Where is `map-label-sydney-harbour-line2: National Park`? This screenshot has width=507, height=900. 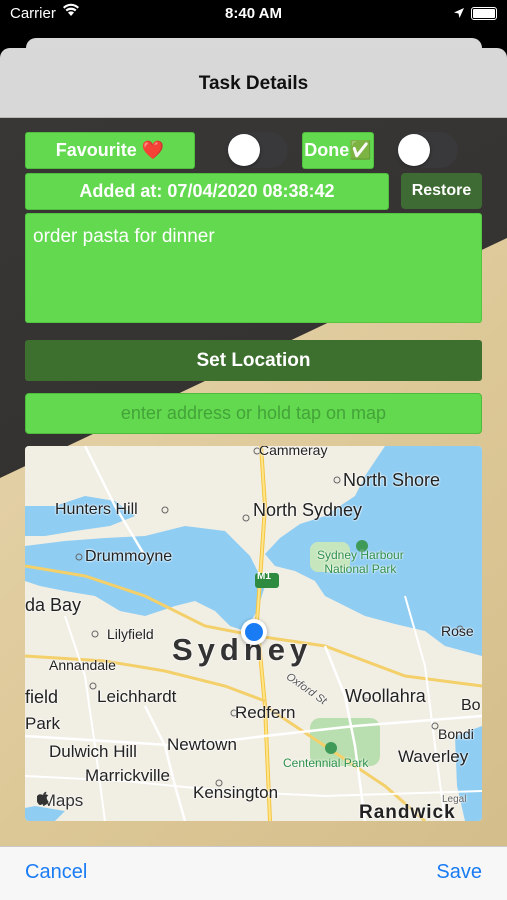
map-label-sydney-harbour-line2: National Park is located at coordinates (360, 569).